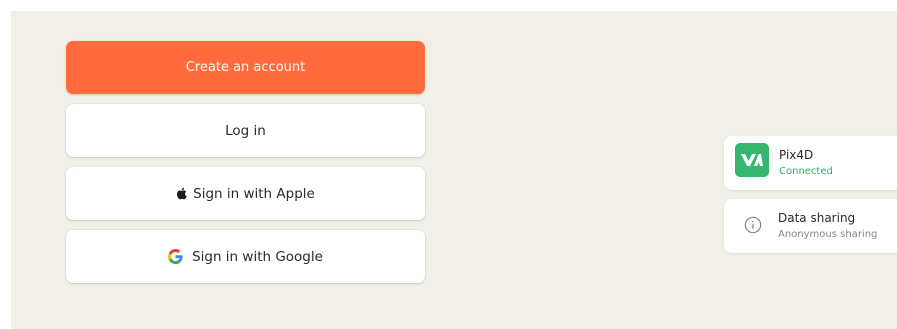 This screenshot has width=897, height=329. Describe the element at coordinates (796, 155) in the screenshot. I see `integration-name: Pix4D` at that location.